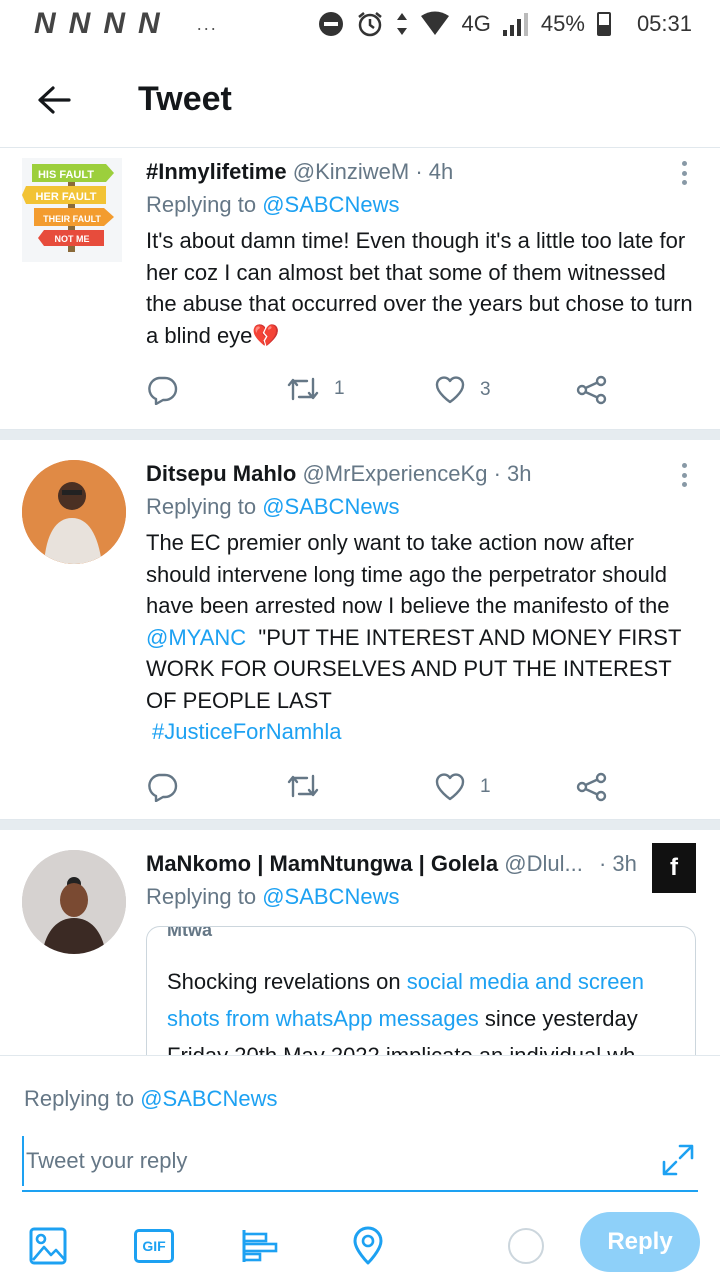 The width and height of the screenshot is (720, 1281). I want to click on composer-replying-to: Replying to @SABCNews, so click(150, 1099).